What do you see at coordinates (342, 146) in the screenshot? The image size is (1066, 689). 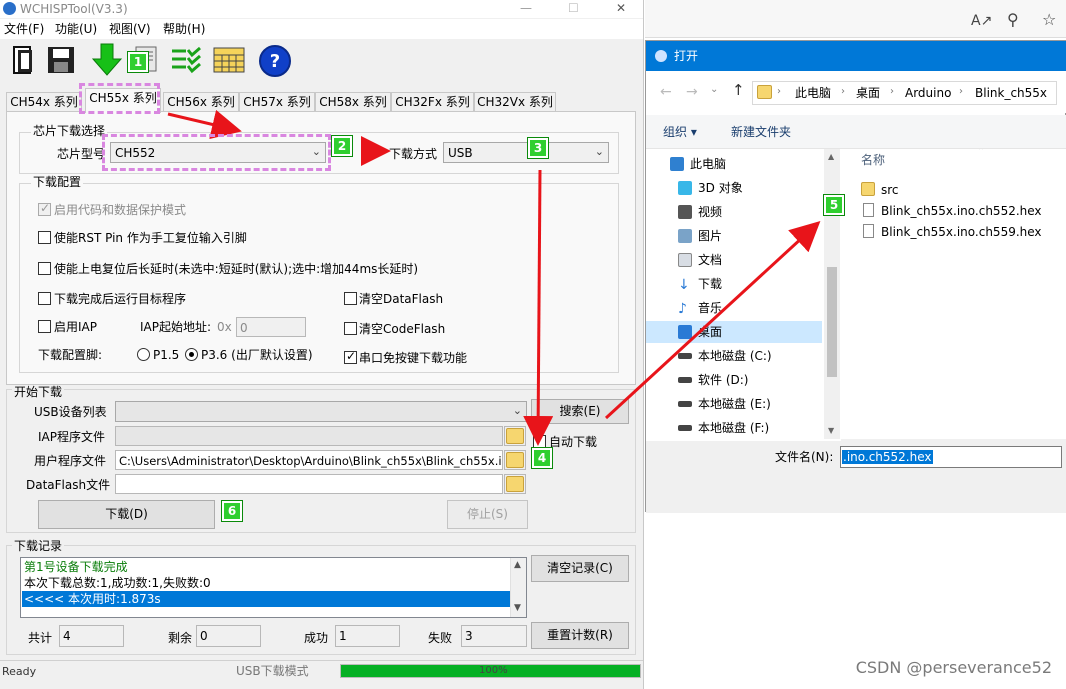 I see `callout-badge-2: 2` at bounding box center [342, 146].